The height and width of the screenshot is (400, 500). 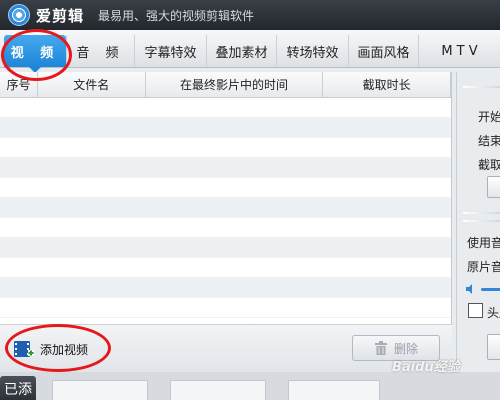 I want to click on tab-audio: 音 频, so click(x=100, y=51).